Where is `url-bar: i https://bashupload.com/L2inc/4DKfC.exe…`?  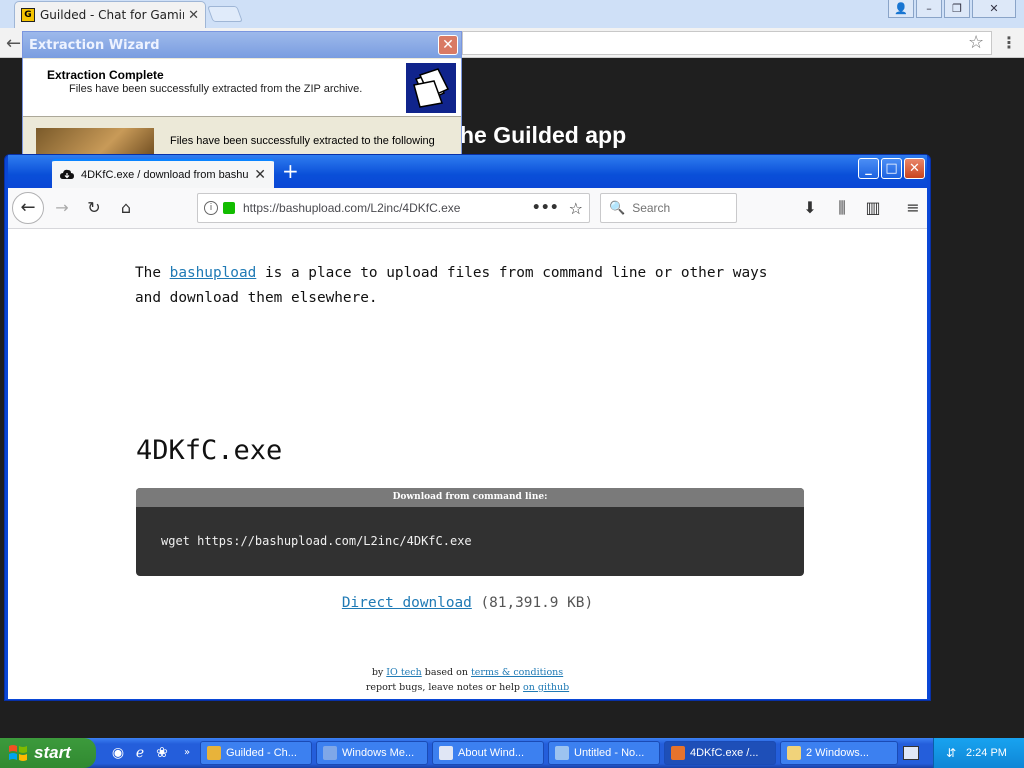
url-bar: i https://bashupload.com/L2inc/4DKfC.exe… is located at coordinates (393, 208).